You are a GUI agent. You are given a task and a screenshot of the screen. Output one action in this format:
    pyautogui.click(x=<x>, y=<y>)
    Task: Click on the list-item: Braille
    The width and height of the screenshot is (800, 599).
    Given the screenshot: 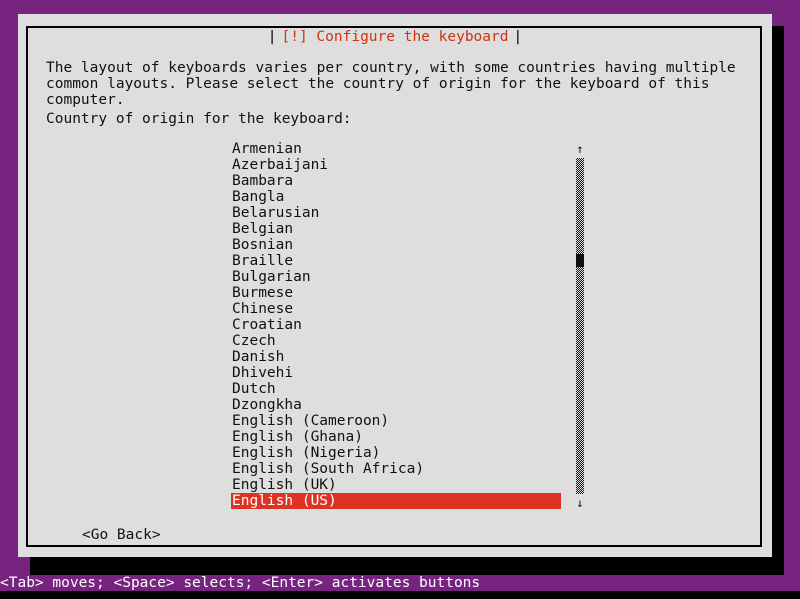 What is the action you would take?
    pyautogui.click(x=397, y=261)
    